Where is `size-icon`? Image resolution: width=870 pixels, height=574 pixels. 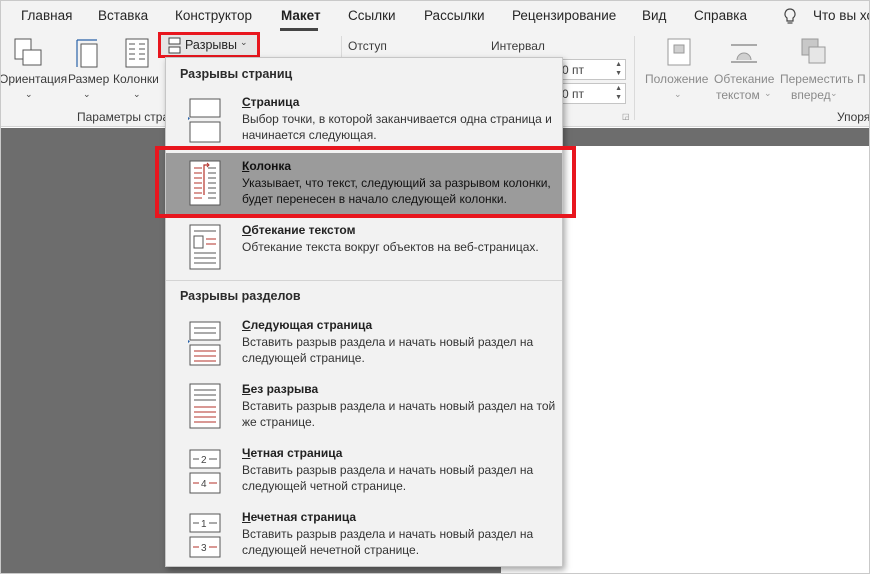 size-icon is located at coordinates (87, 53).